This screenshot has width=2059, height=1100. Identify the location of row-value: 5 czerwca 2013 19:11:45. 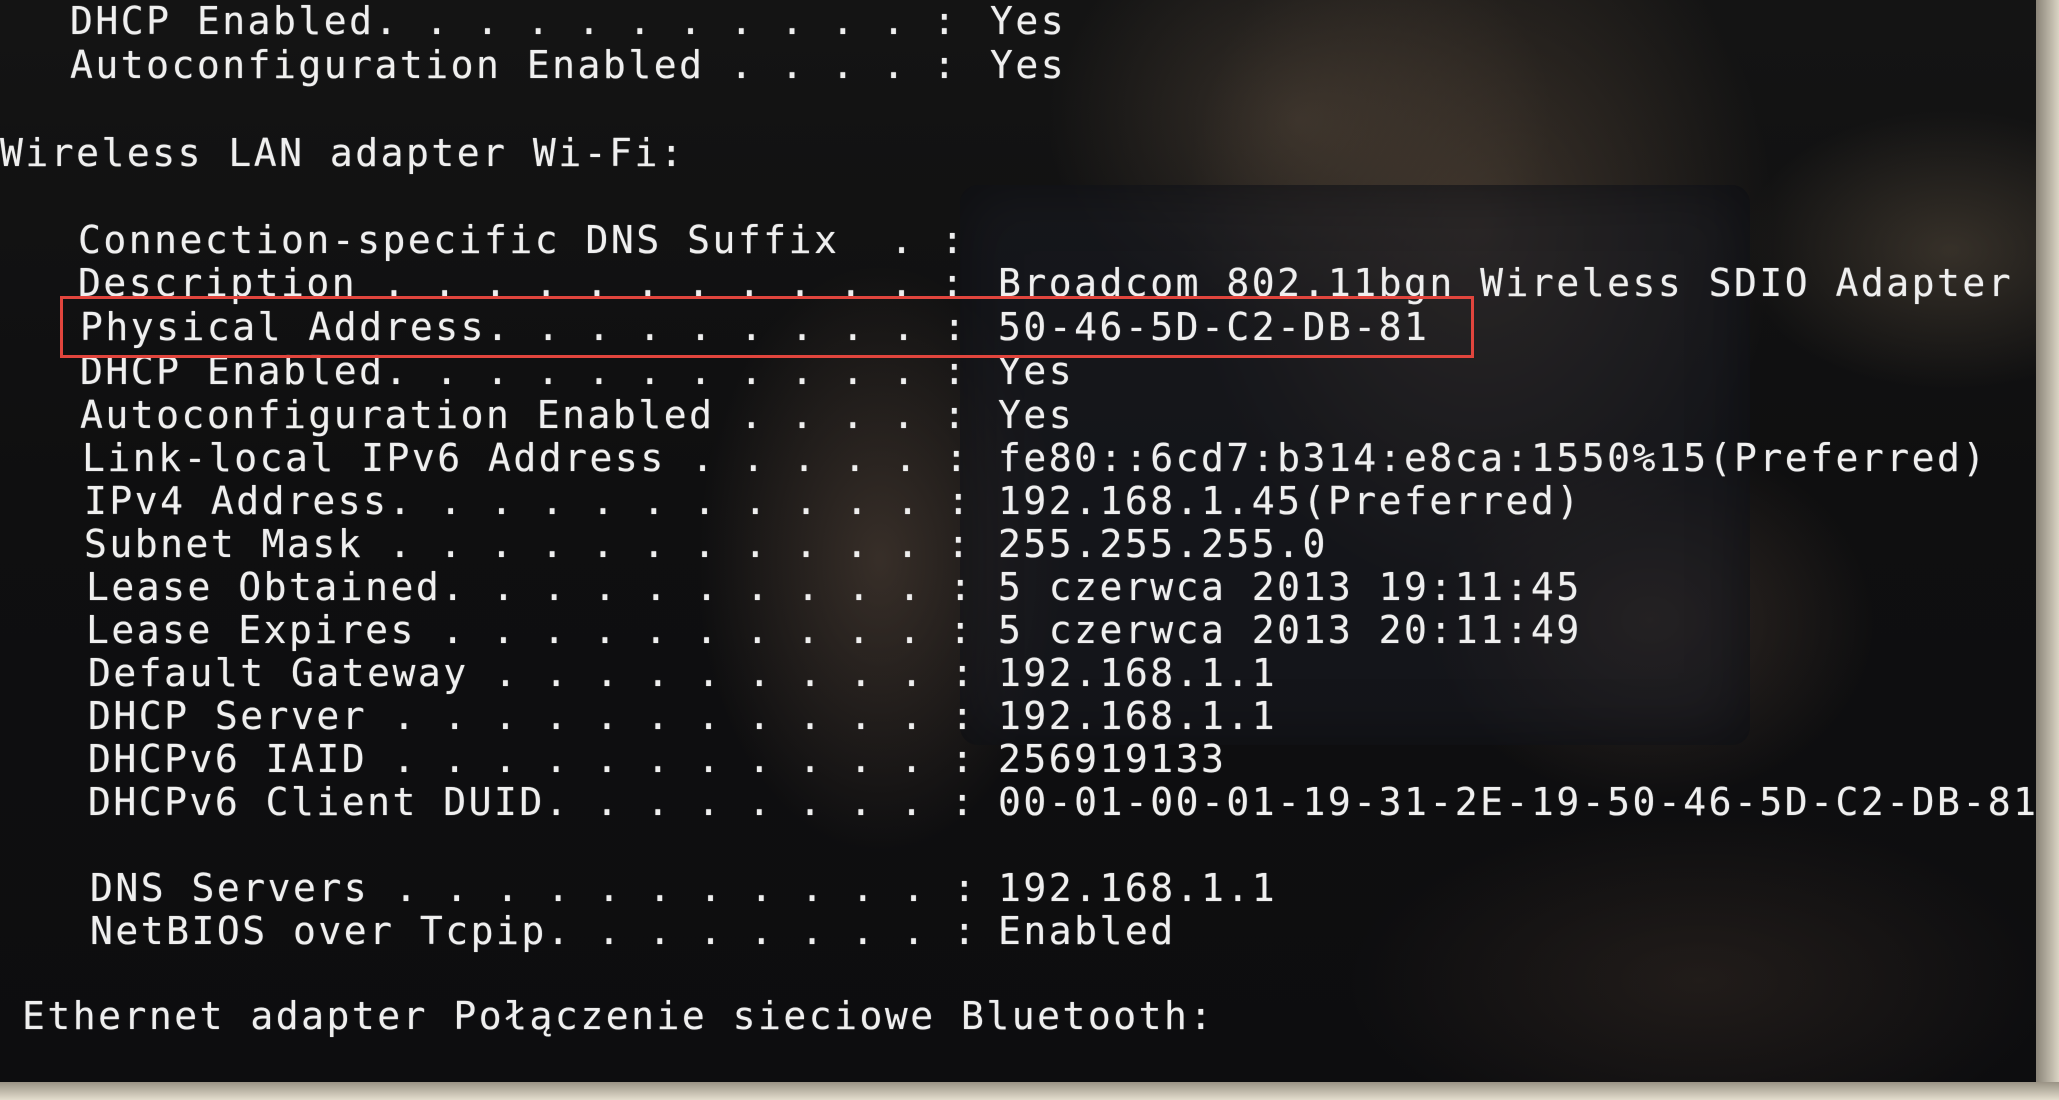
(1290, 587).